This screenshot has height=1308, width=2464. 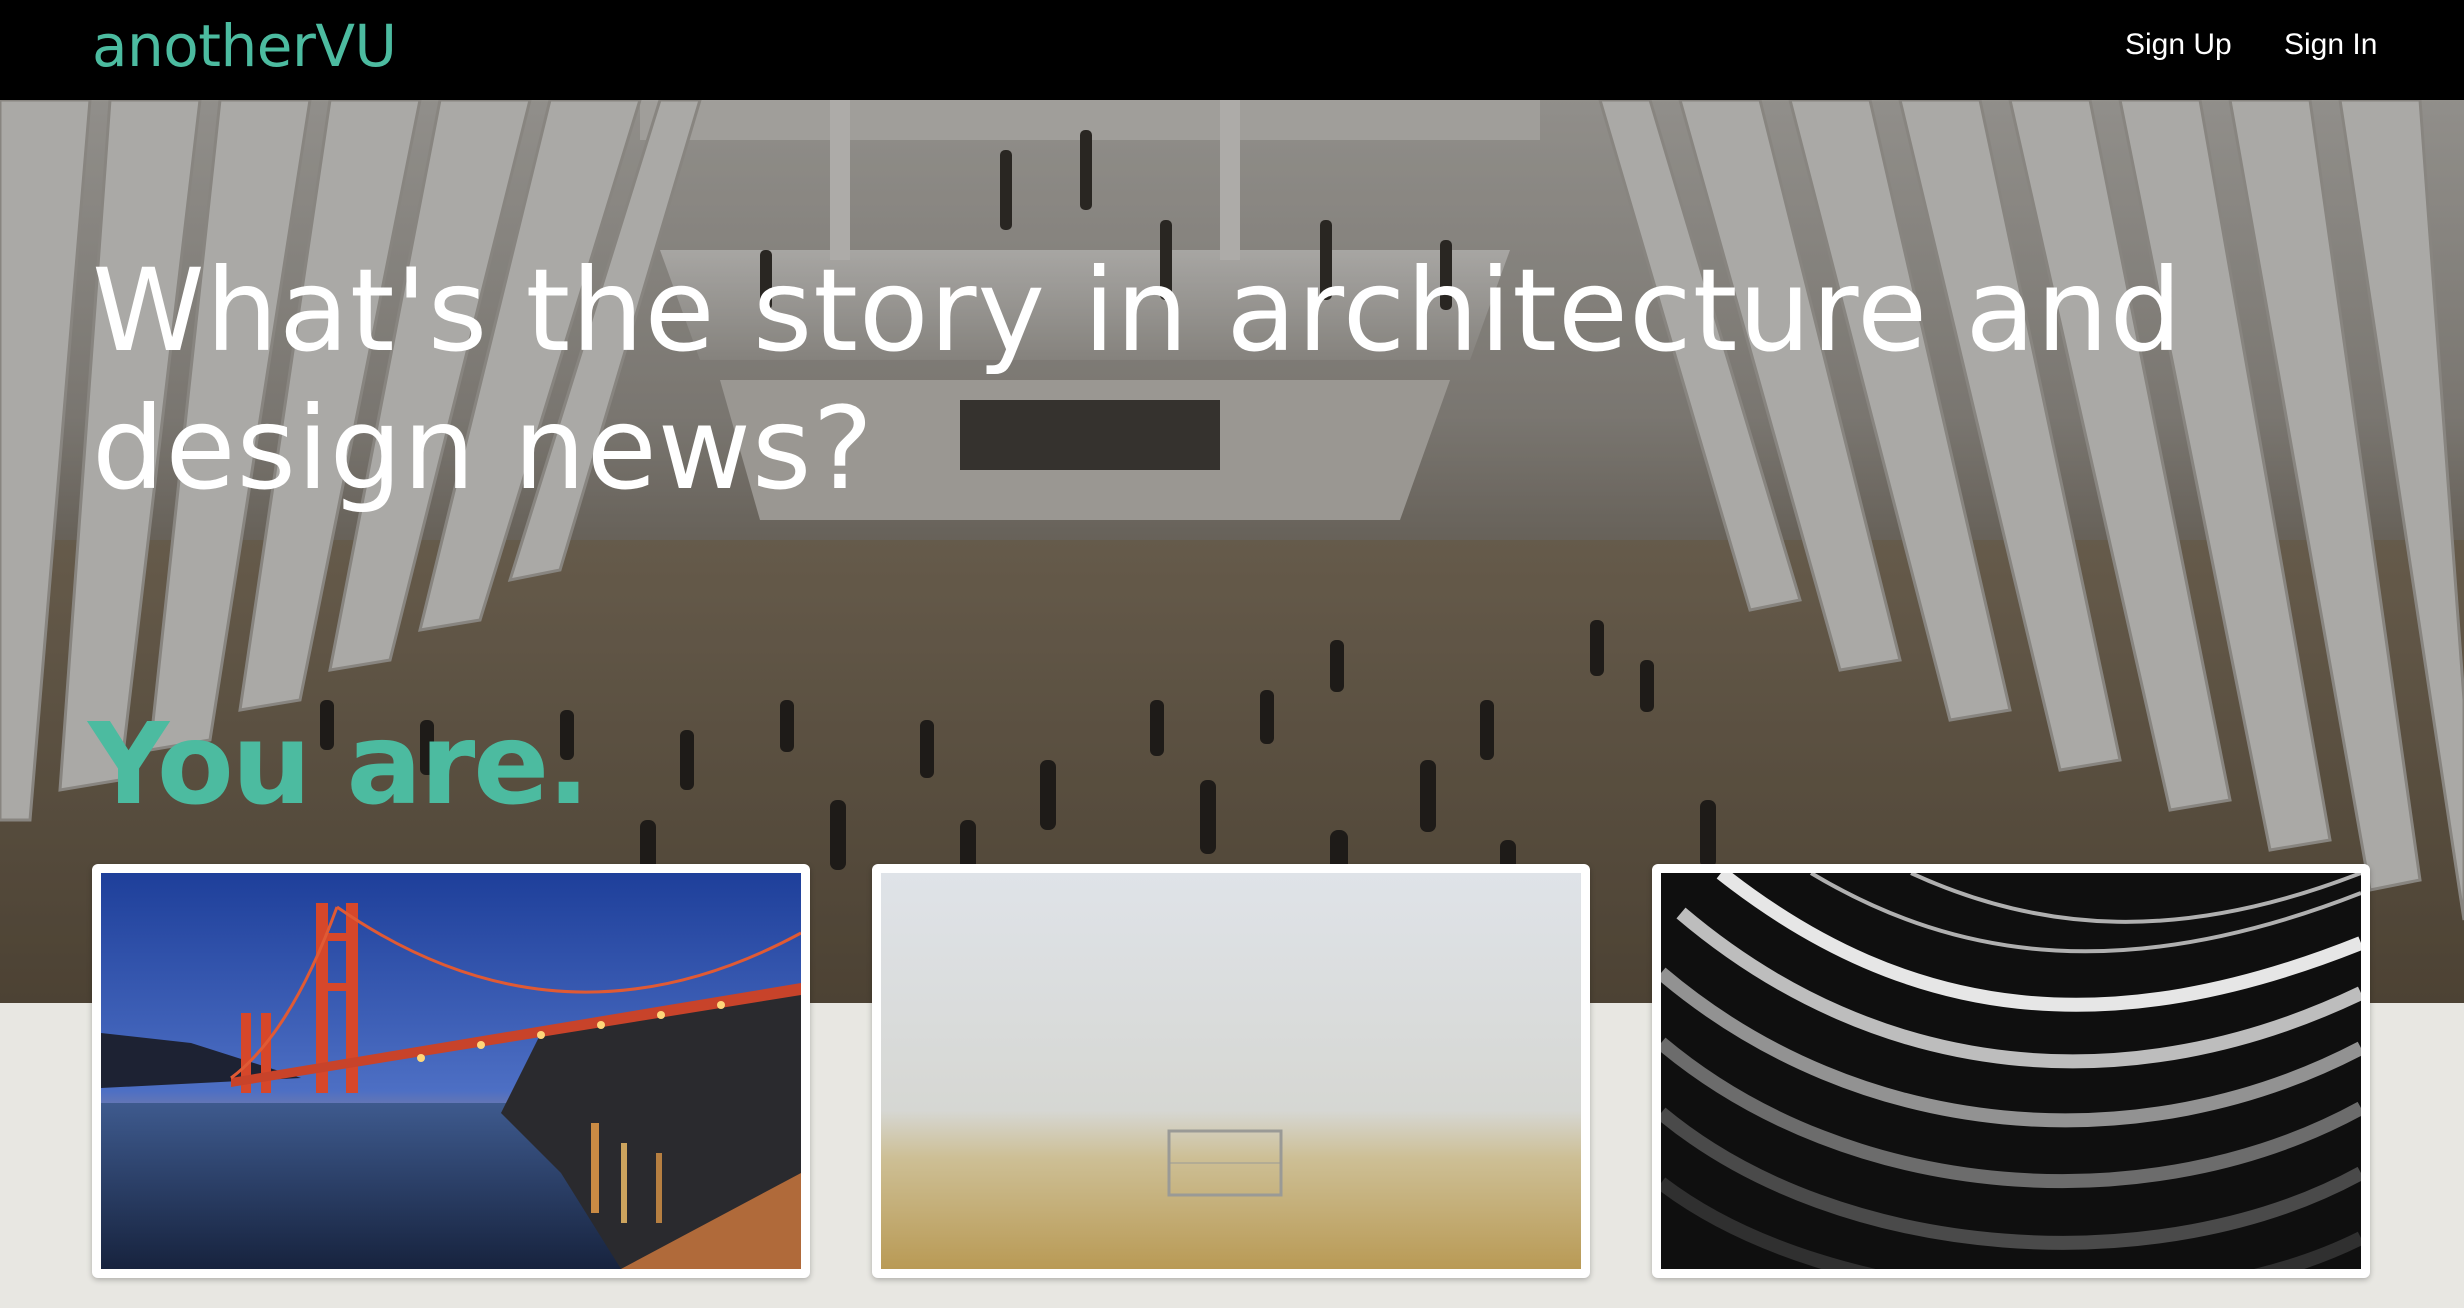 What do you see at coordinates (339, 765) in the screenshot?
I see `hero-tagline: You are.` at bounding box center [339, 765].